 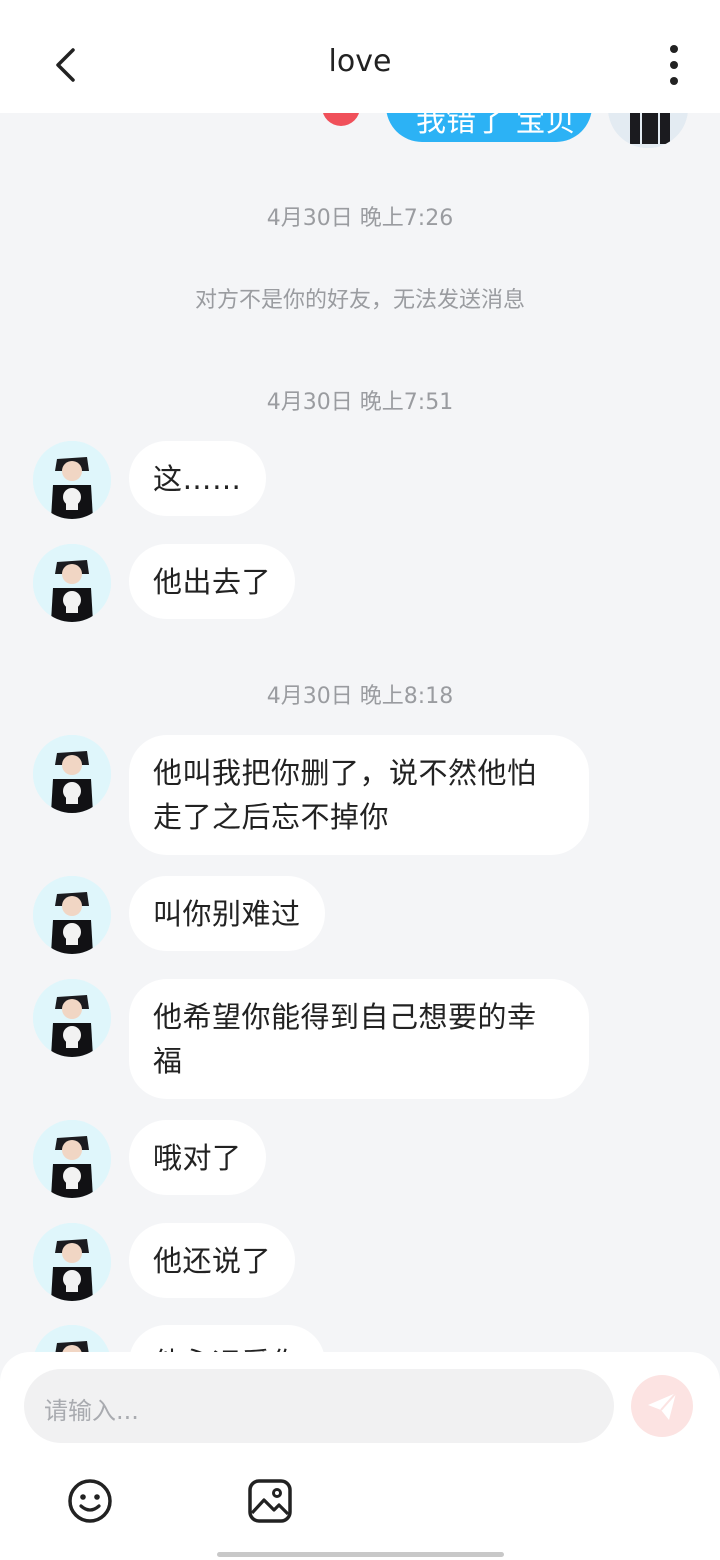 I want to click on message-text: 他希望你能得到自己想要的幸福, so click(x=345, y=1039).